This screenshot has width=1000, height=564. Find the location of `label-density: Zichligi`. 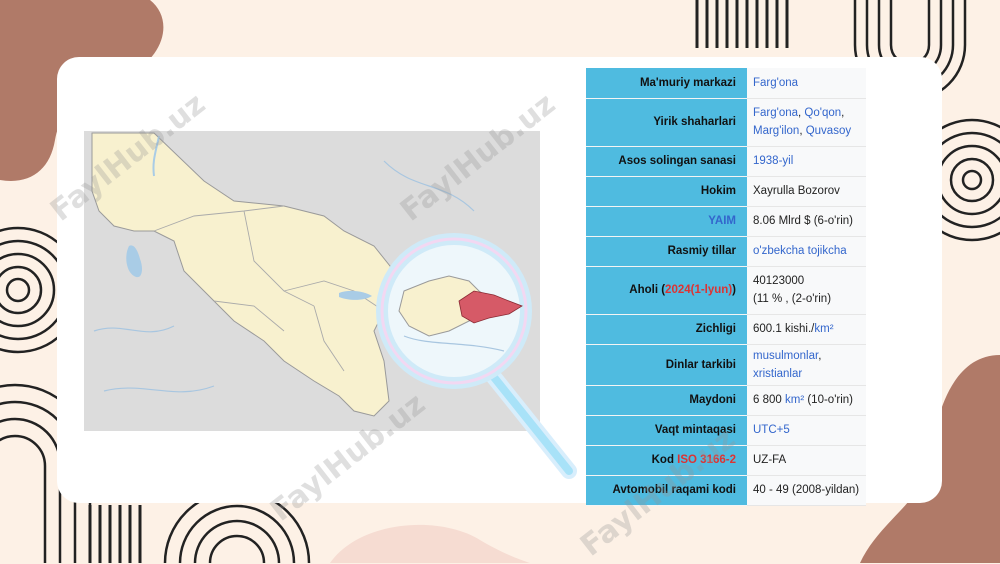

label-density: Zichligi is located at coordinates (666, 329).